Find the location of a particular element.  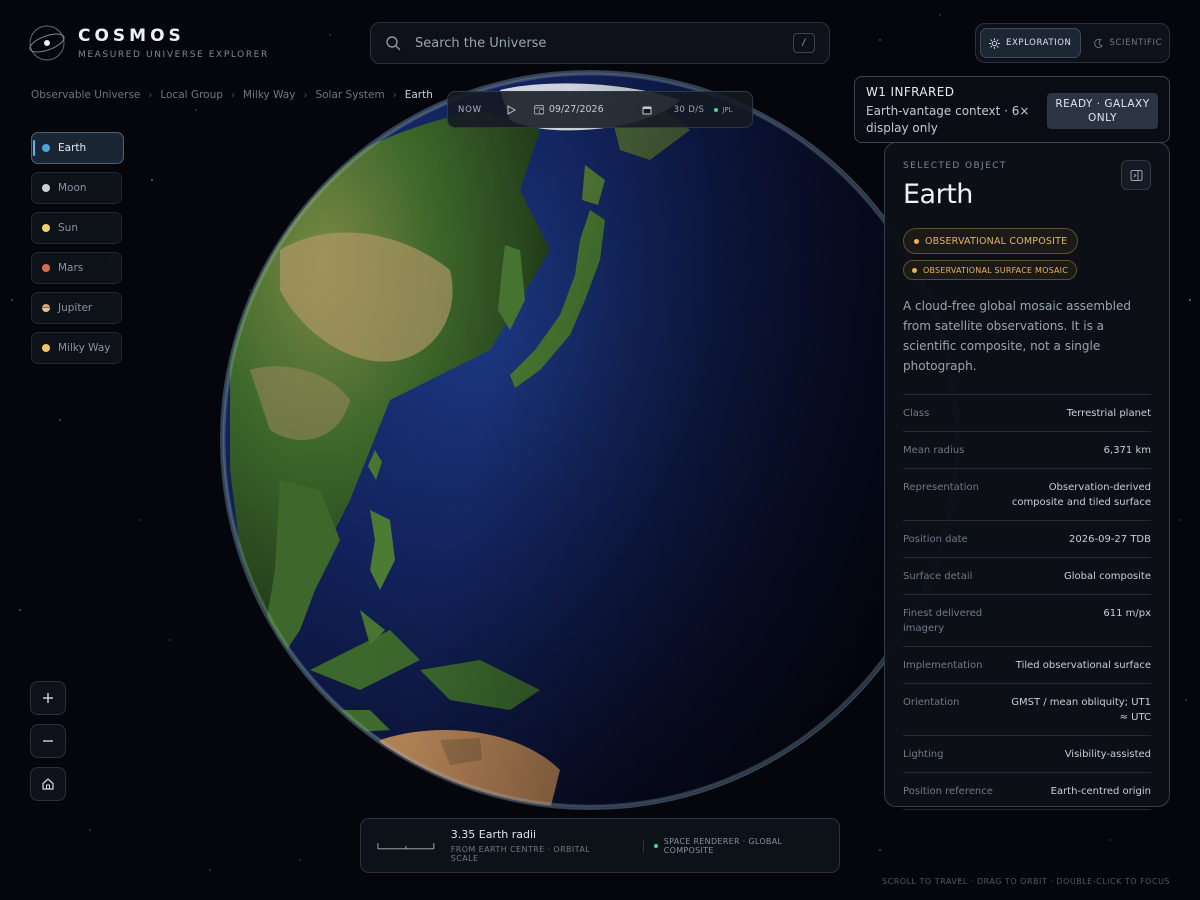

search-bar: / is located at coordinates (600, 43).